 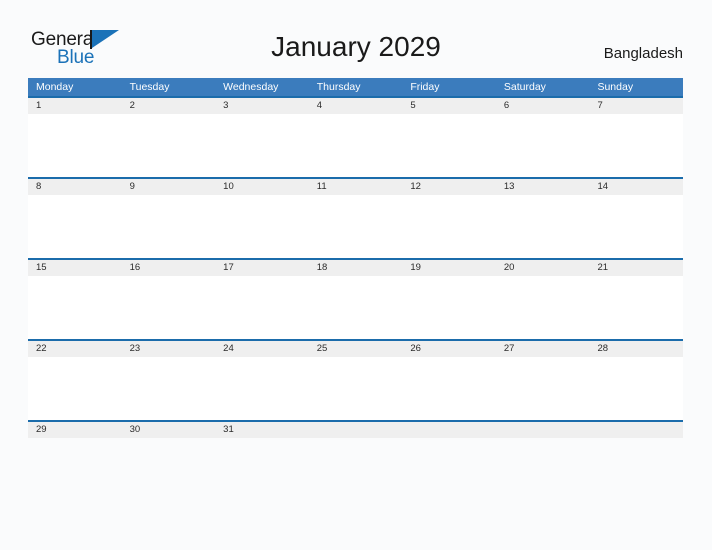 I want to click on day-cell-date: 24, so click(x=262, y=349).